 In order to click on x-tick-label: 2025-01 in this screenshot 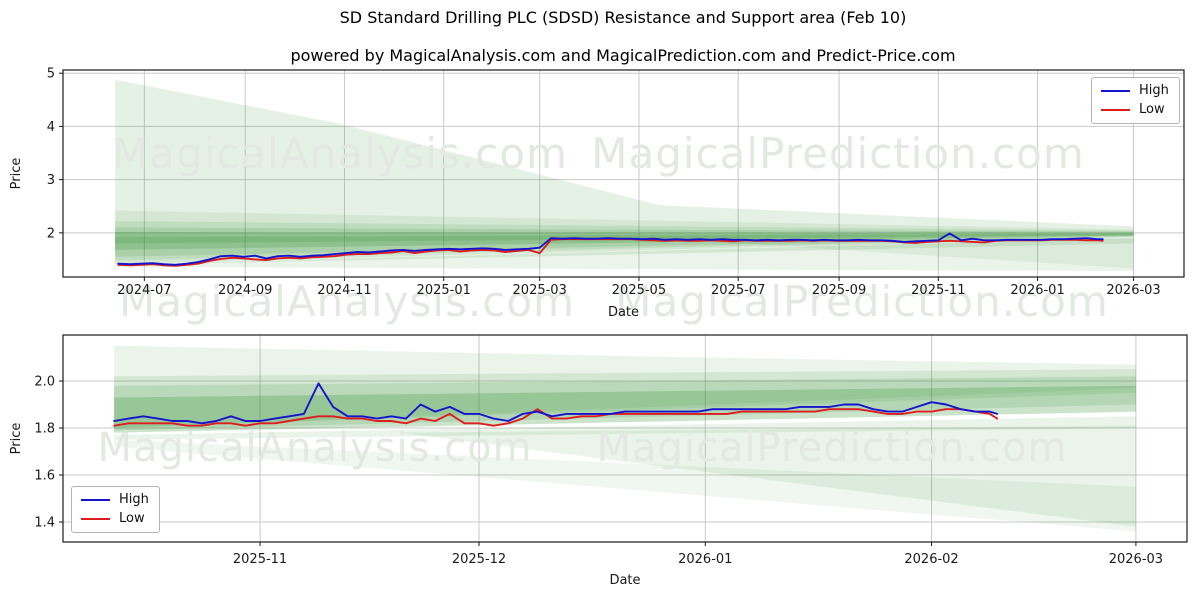, I will do `click(444, 290)`.